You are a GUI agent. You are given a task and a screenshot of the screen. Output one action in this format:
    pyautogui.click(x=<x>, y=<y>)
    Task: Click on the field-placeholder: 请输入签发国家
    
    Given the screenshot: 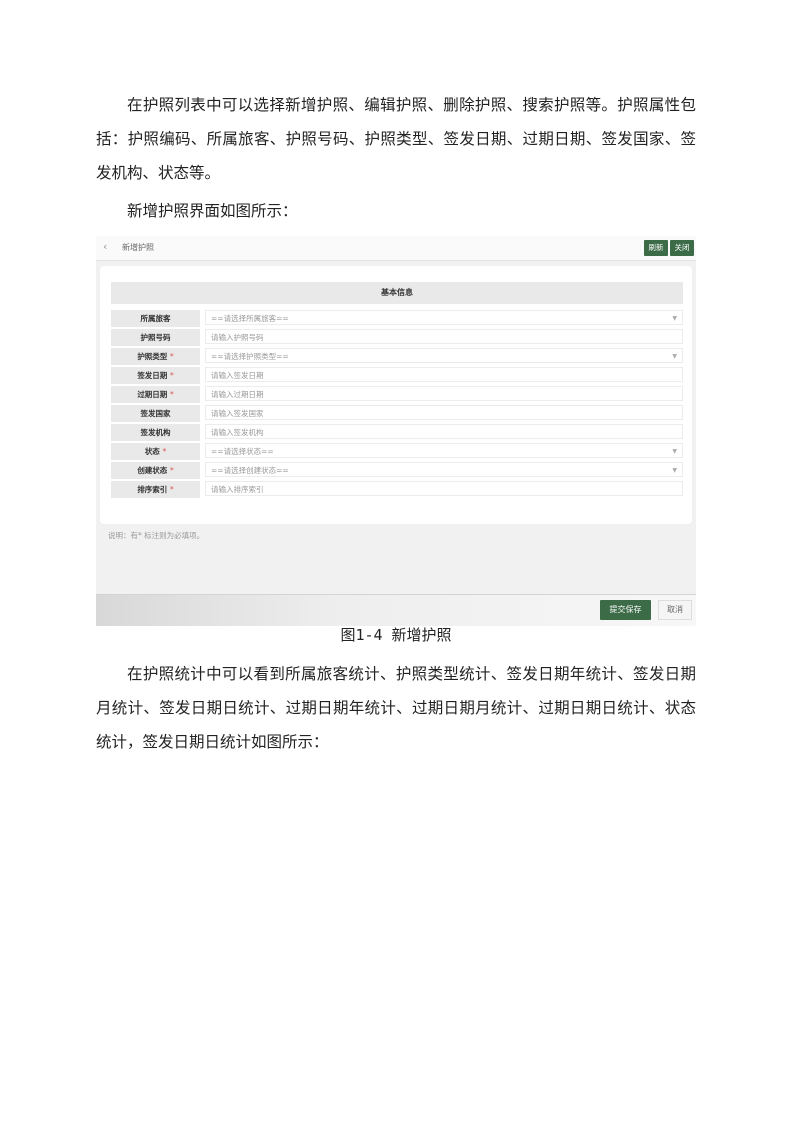 What is the action you would take?
    pyautogui.click(x=237, y=413)
    